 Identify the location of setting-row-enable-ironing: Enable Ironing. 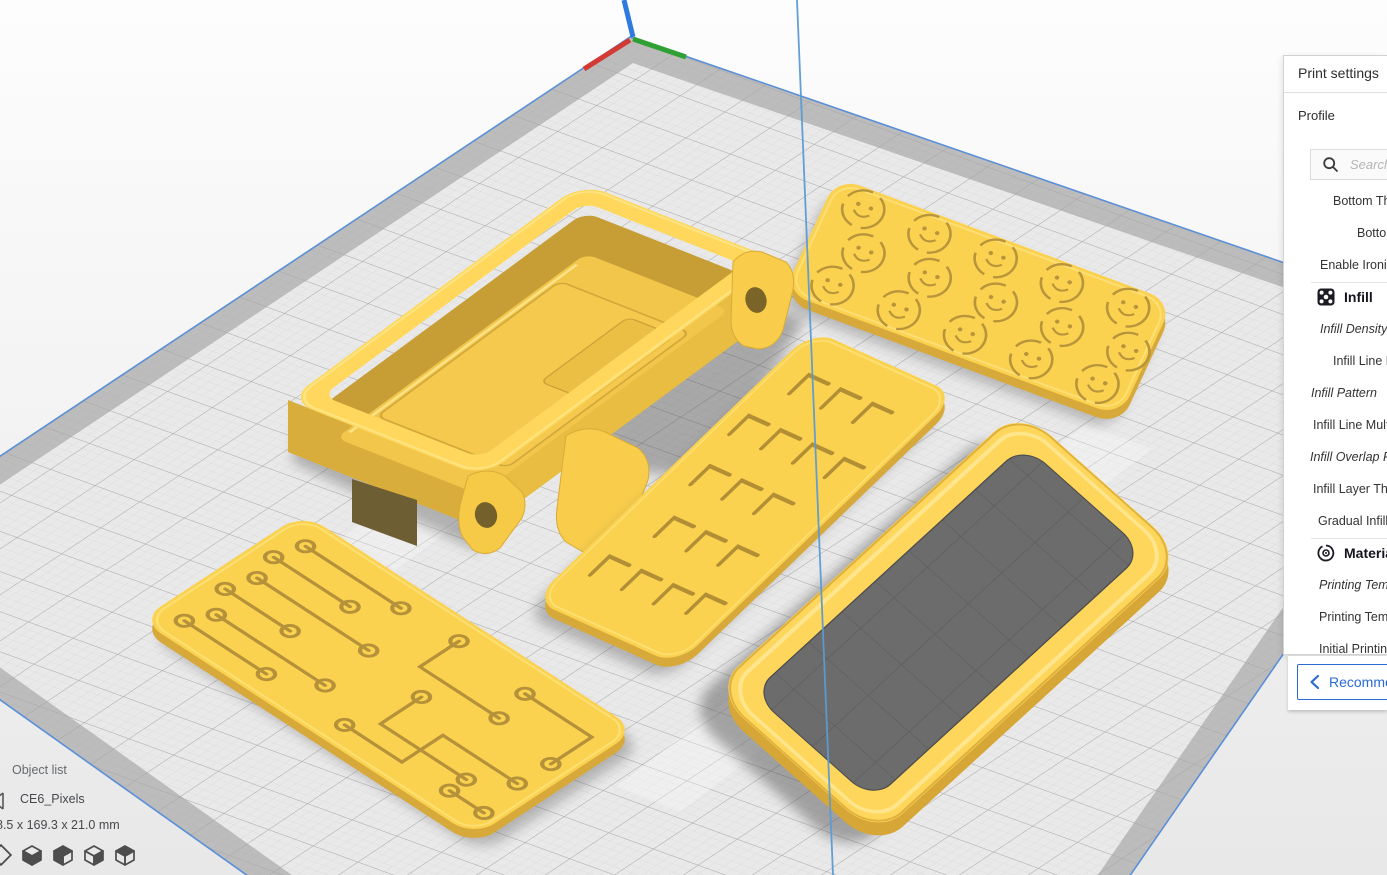
(1353, 265).